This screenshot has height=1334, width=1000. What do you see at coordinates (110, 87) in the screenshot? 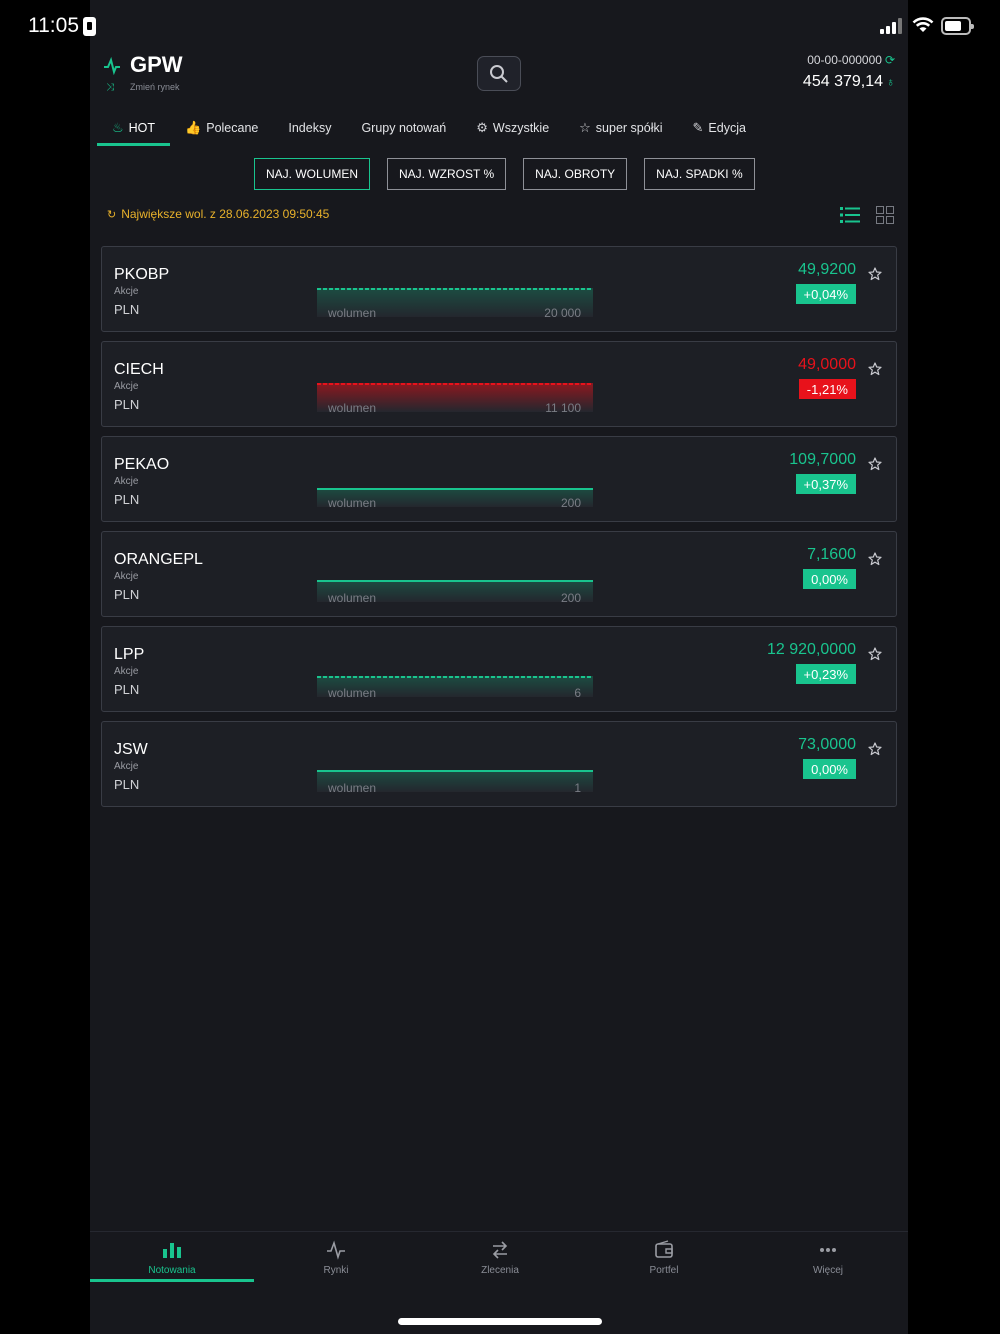
I see `shuffle-icon: ⤨` at bounding box center [110, 87].